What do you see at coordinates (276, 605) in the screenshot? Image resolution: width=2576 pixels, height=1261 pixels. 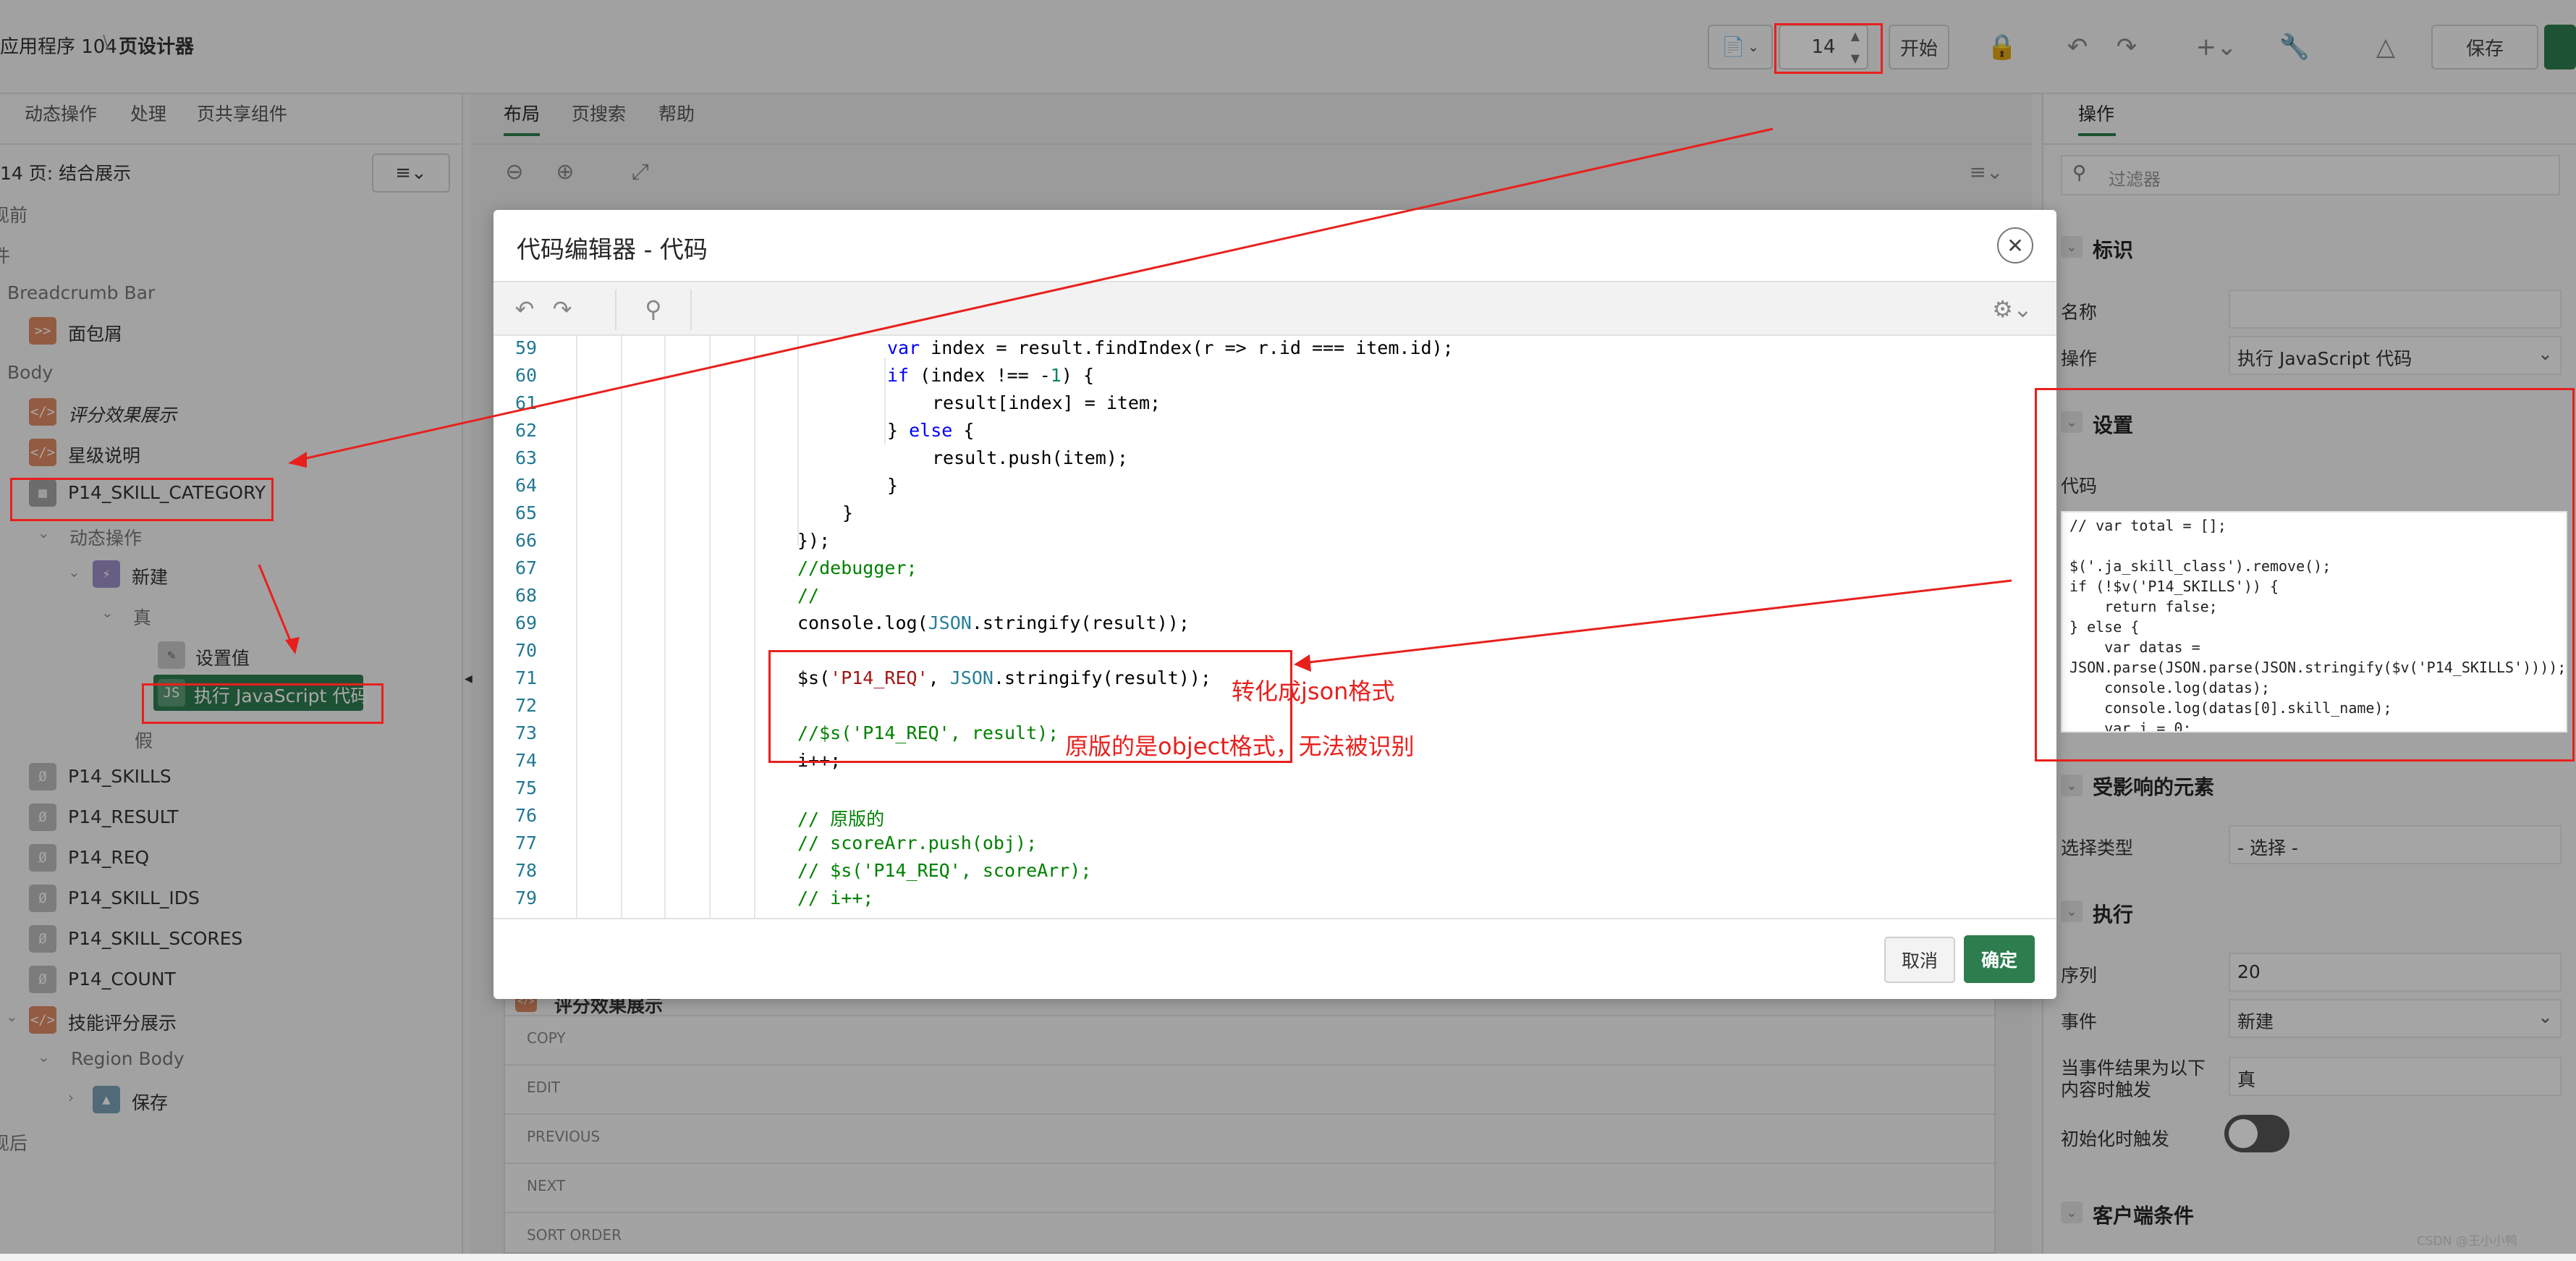 I see `arrow-item-to-js` at bounding box center [276, 605].